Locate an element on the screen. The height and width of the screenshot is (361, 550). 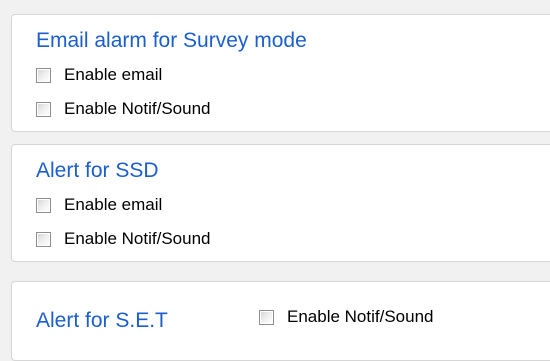
set-enable-notif-sound-option: Enable Notif/Sound is located at coordinates (346, 317).